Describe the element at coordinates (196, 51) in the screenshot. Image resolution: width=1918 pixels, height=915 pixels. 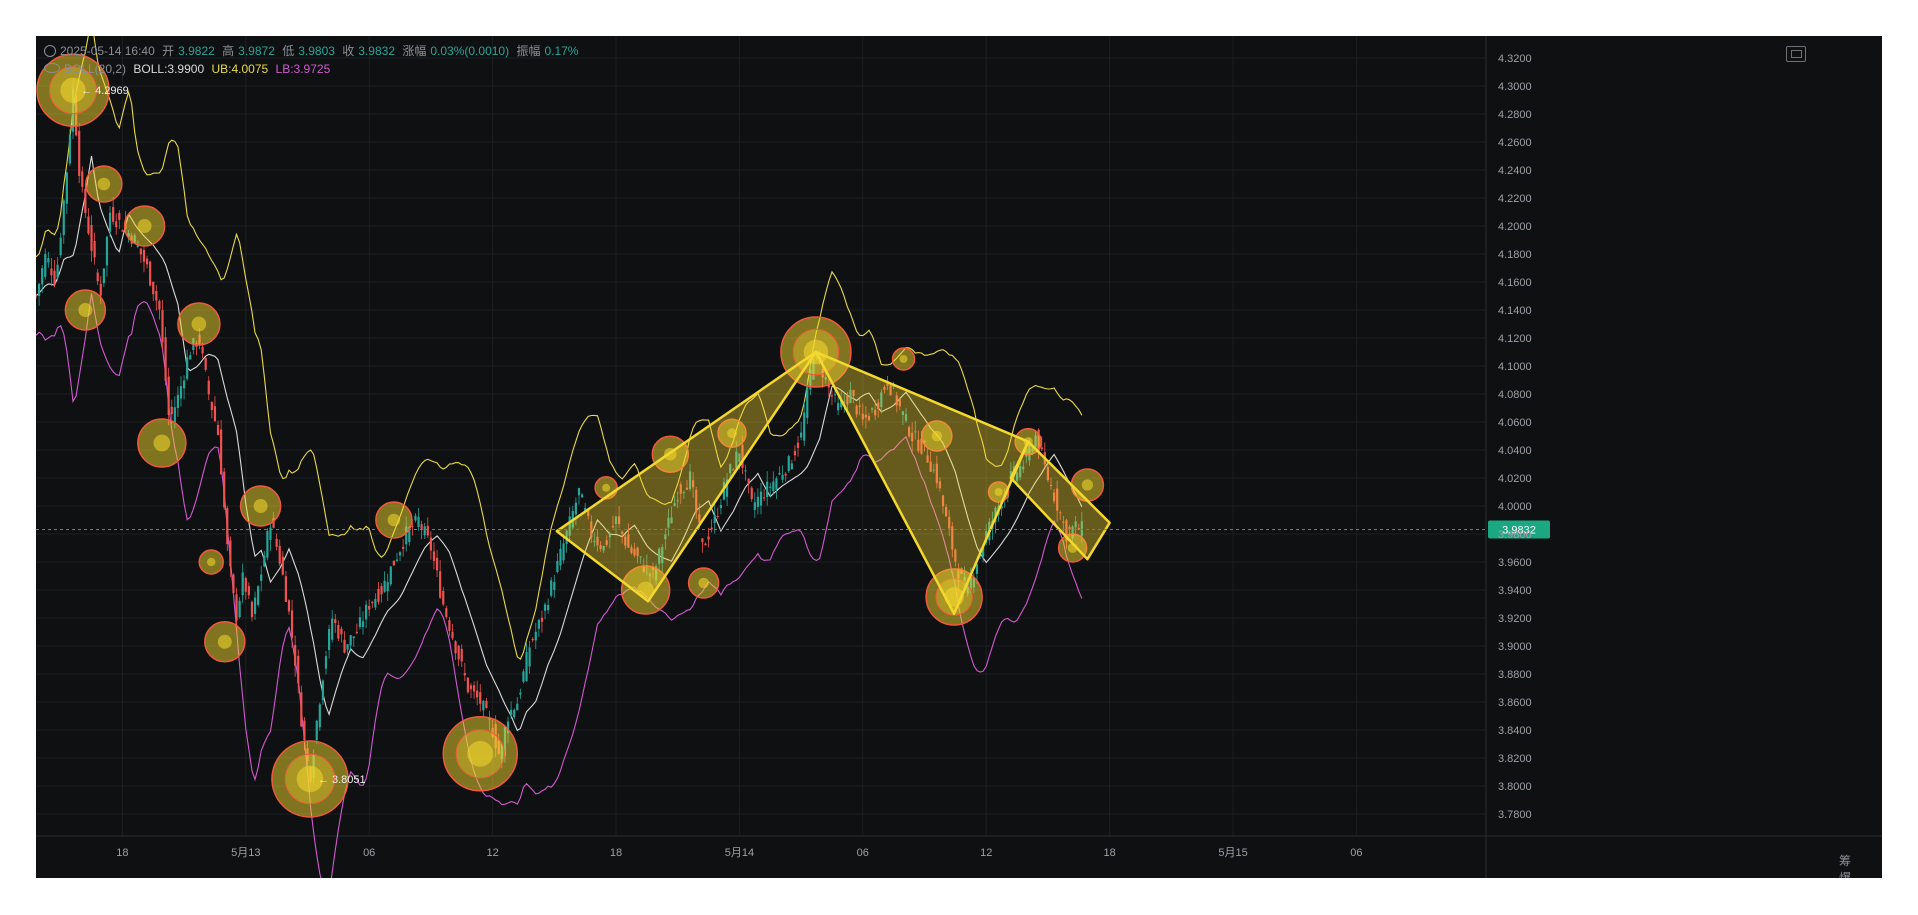
I see `open-value: 3.9822` at that location.